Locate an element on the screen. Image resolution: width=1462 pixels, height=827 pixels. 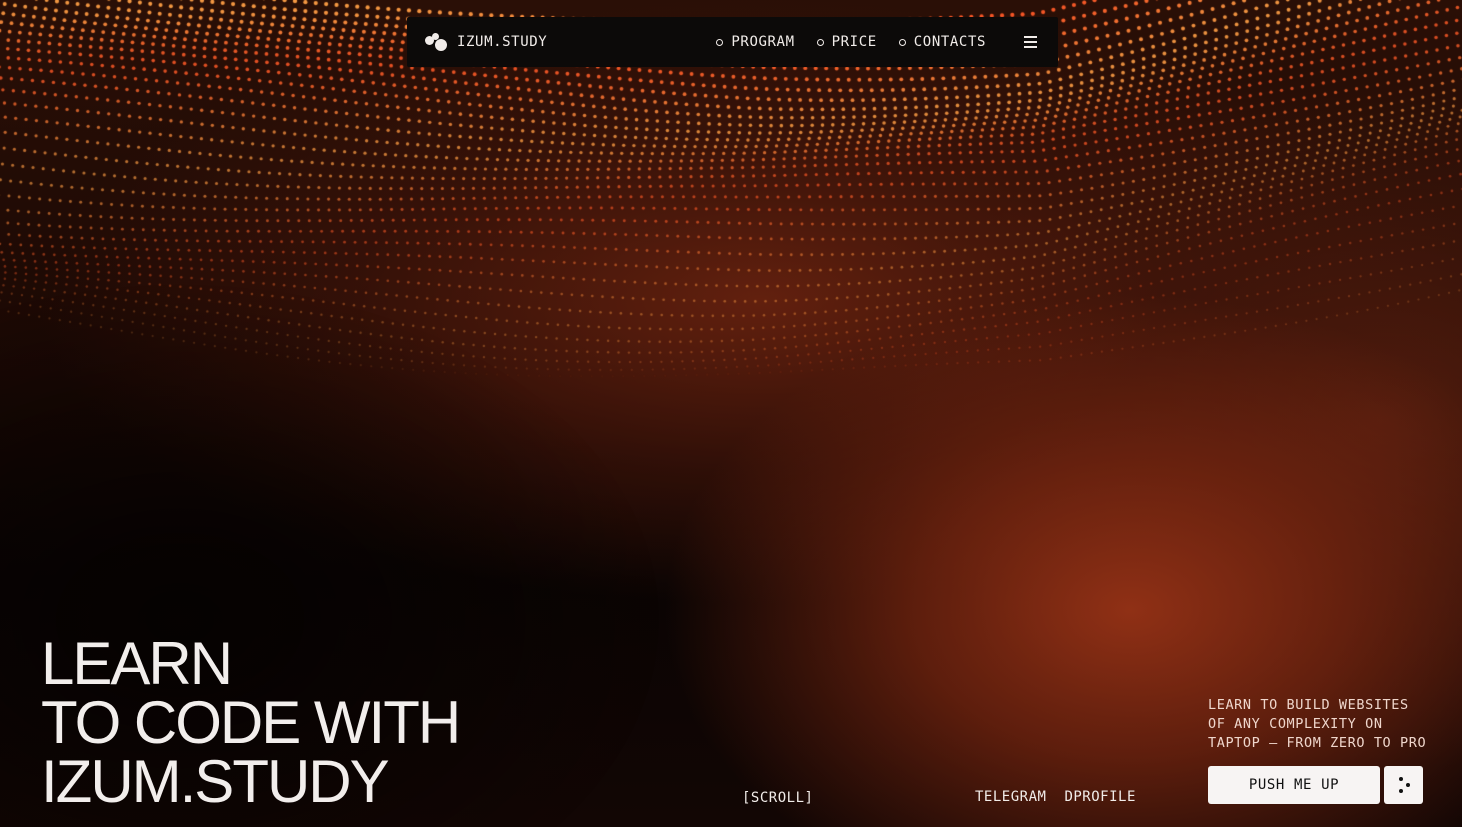
scroll-hint: [SCROLL] is located at coordinates (778, 798).